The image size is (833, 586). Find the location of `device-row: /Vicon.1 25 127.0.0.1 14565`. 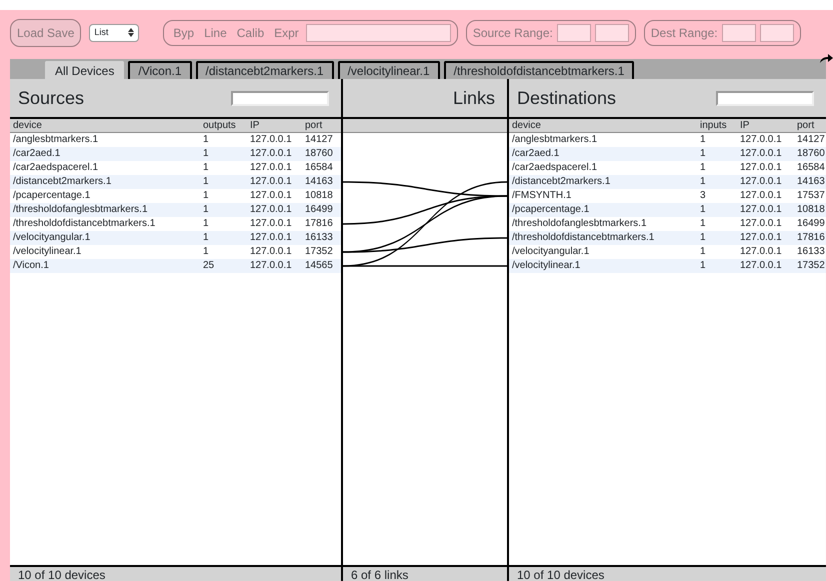

device-row: /Vicon.1 25 127.0.0.1 14565 is located at coordinates (175, 266).